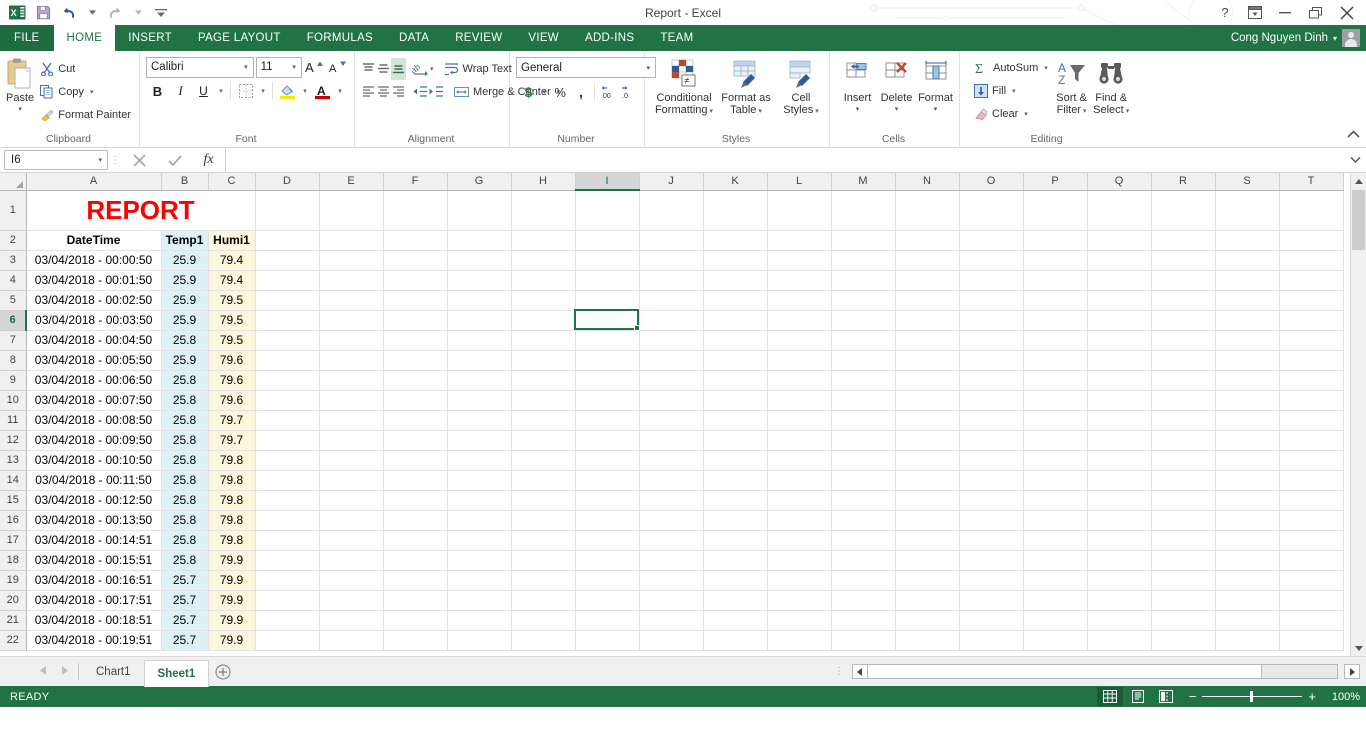  What do you see at coordinates (927, 320) in the screenshot?
I see `cell-N6` at bounding box center [927, 320].